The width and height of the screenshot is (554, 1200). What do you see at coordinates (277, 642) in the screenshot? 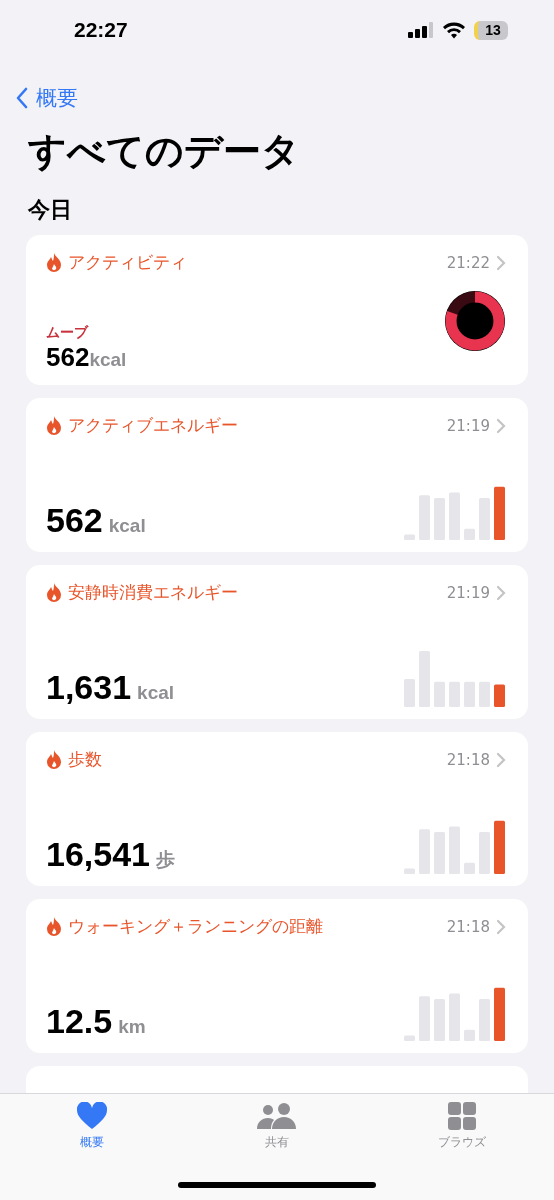
I see `data-card: 安静時消費エネルギー 21:19 1,631 kcal` at bounding box center [277, 642].